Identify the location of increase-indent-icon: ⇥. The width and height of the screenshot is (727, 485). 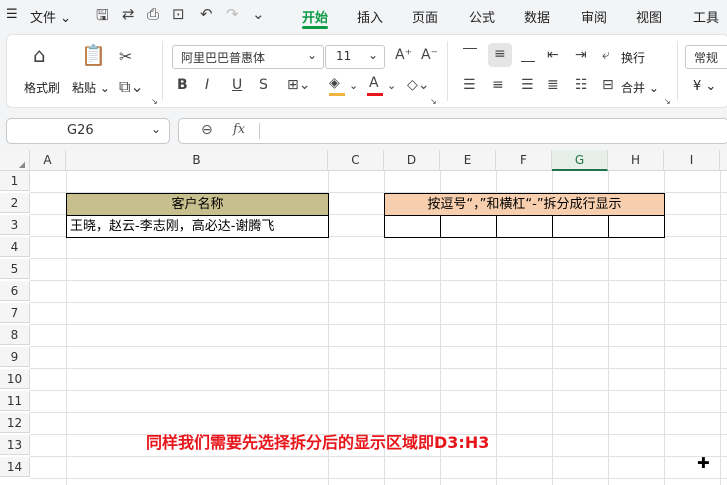
(581, 55).